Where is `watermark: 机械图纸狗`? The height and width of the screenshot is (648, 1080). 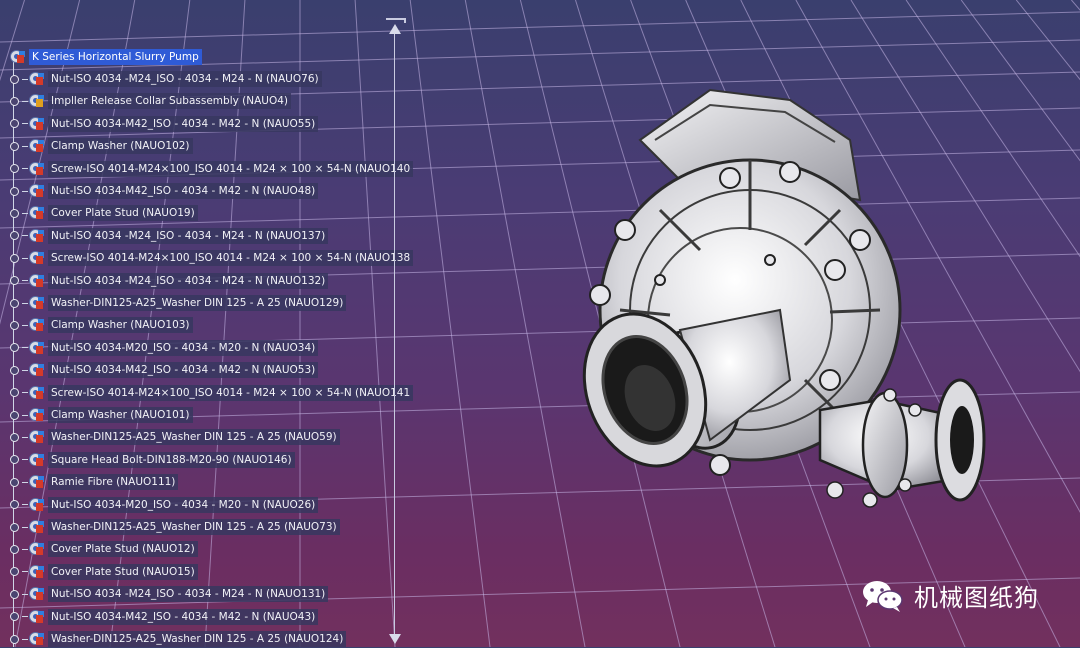 watermark: 机械图纸狗 is located at coordinates (950, 595).